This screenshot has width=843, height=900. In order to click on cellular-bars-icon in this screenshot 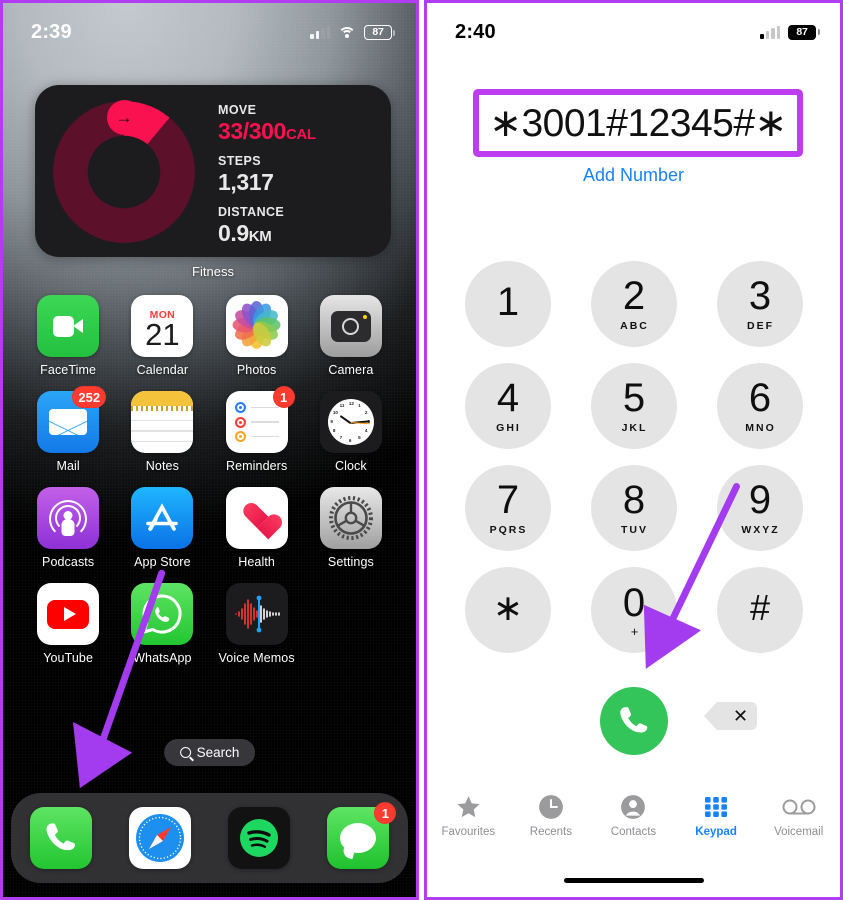, I will do `click(320, 32)`.